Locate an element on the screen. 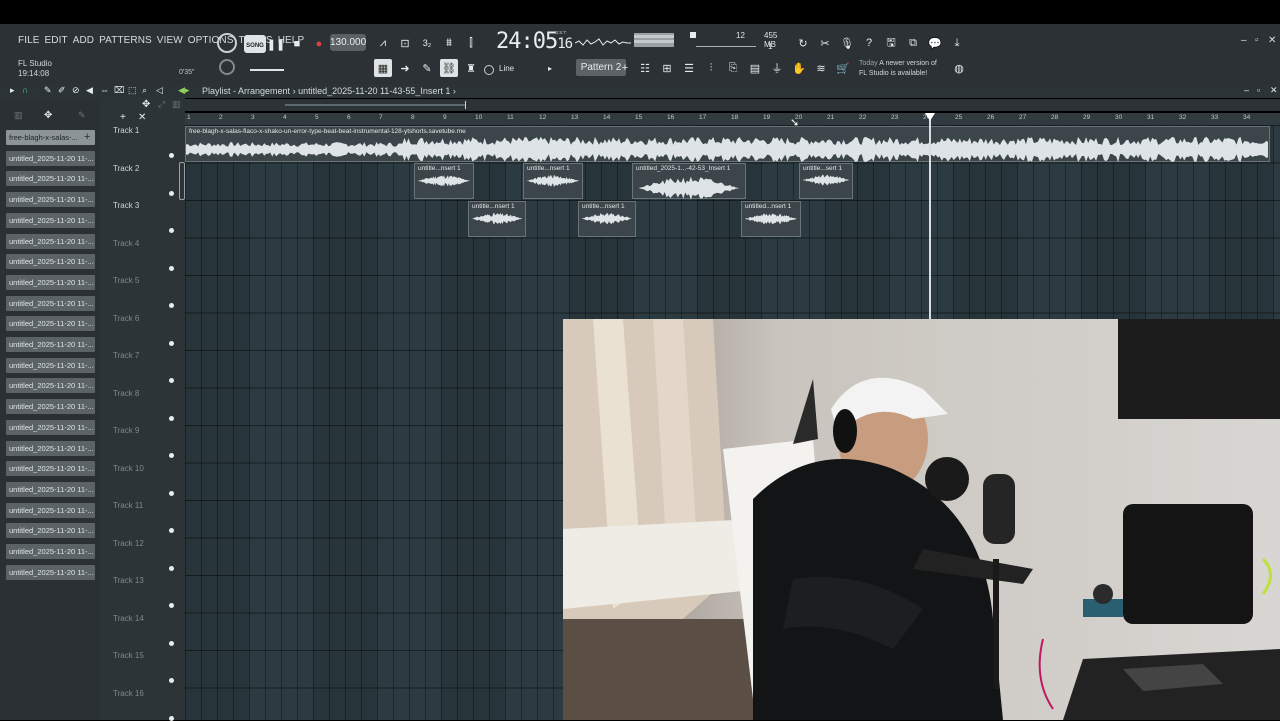  step-edit-icon: ⩩ is located at coordinates (449, 43).